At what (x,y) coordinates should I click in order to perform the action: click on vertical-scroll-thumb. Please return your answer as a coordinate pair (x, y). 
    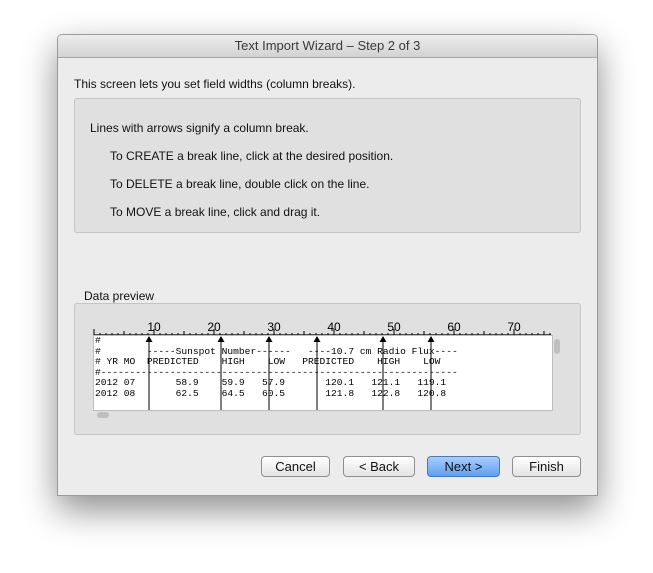
    Looking at the image, I should click on (557, 346).